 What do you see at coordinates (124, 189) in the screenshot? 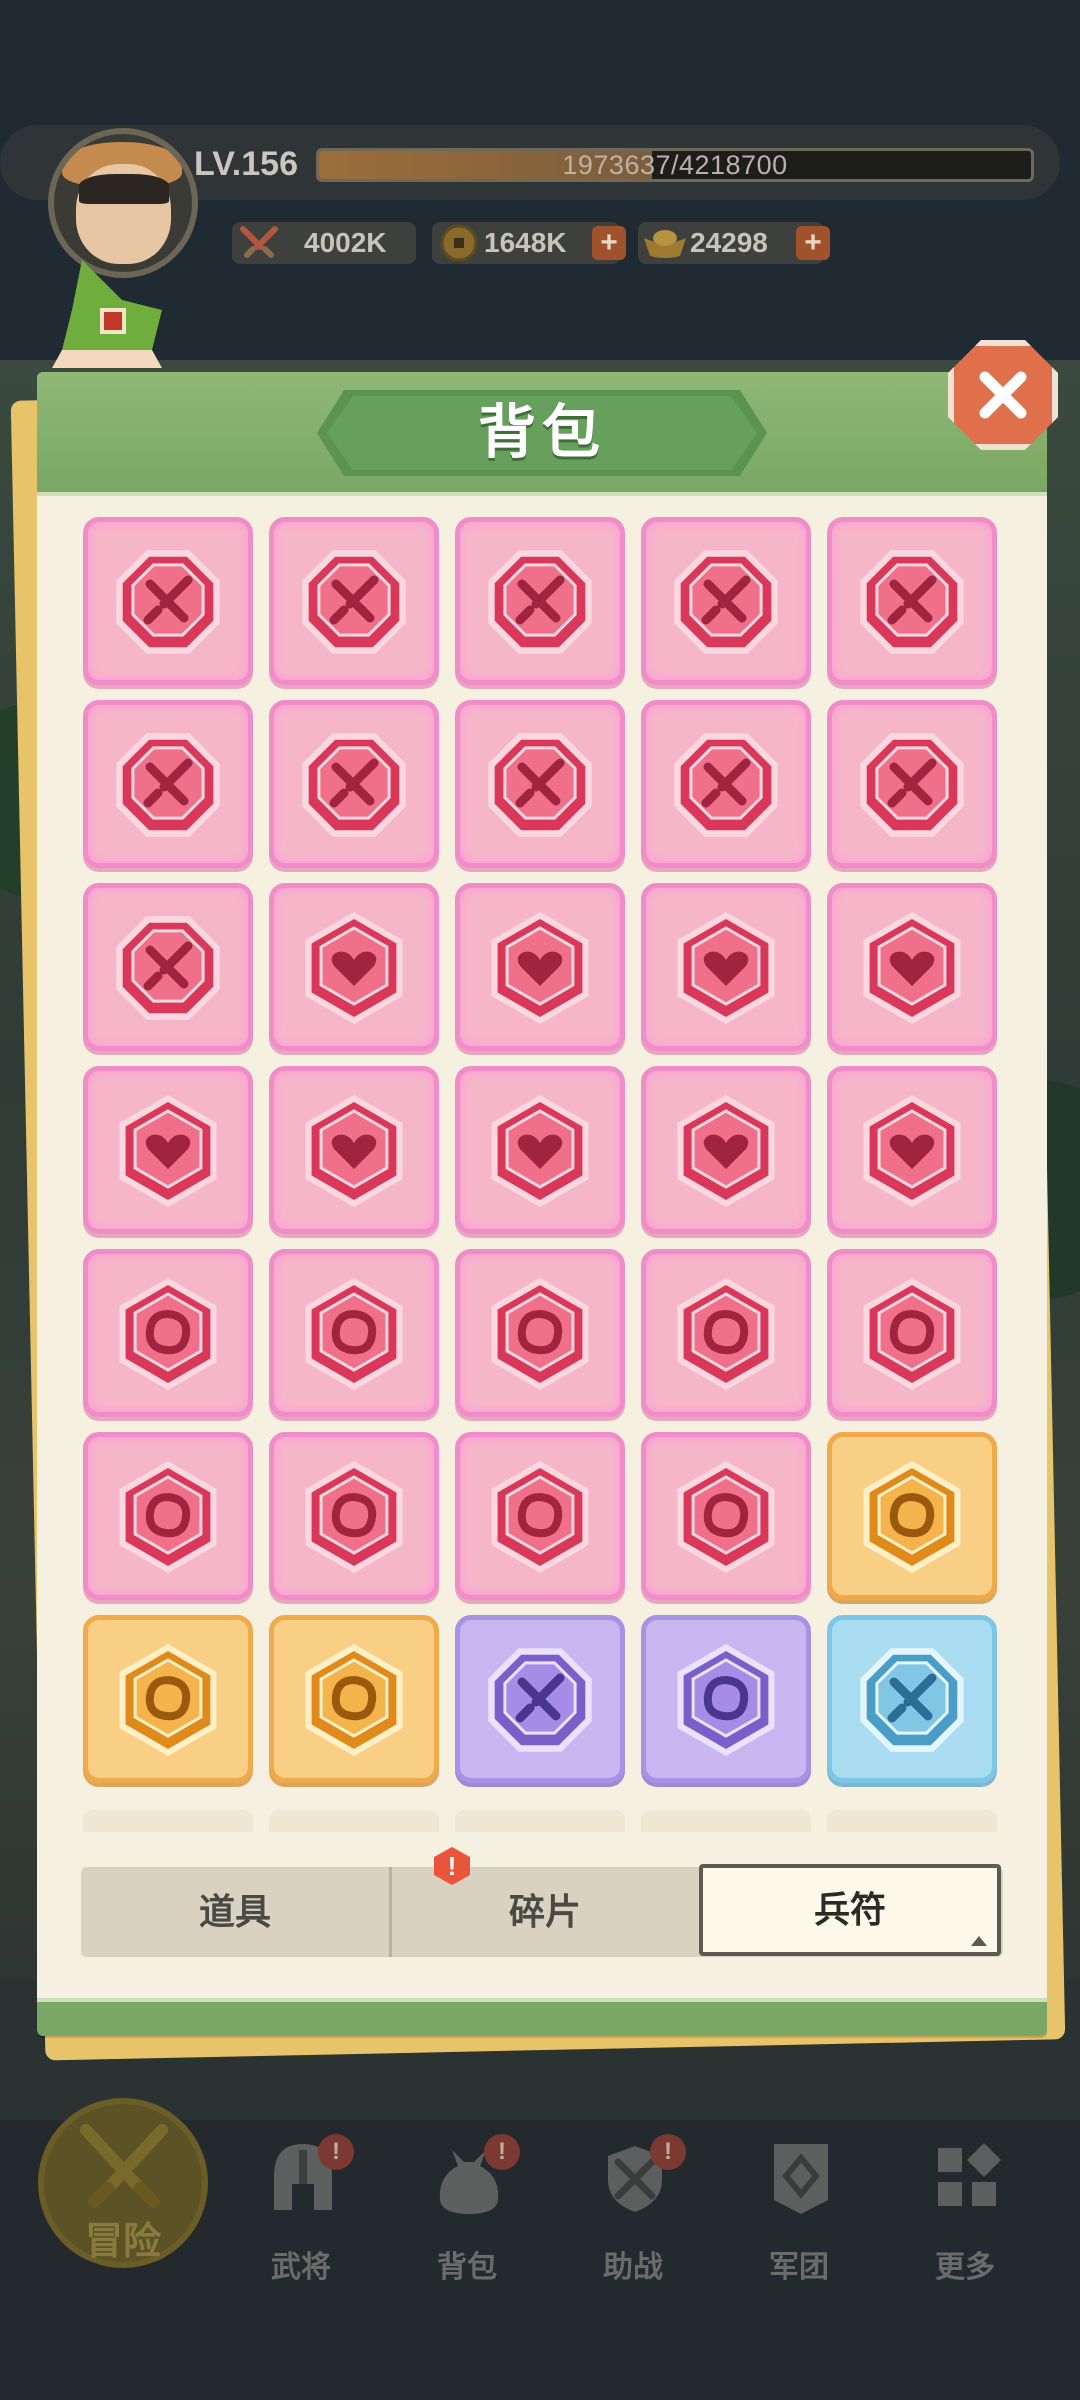
I see `avatar-hair` at bounding box center [124, 189].